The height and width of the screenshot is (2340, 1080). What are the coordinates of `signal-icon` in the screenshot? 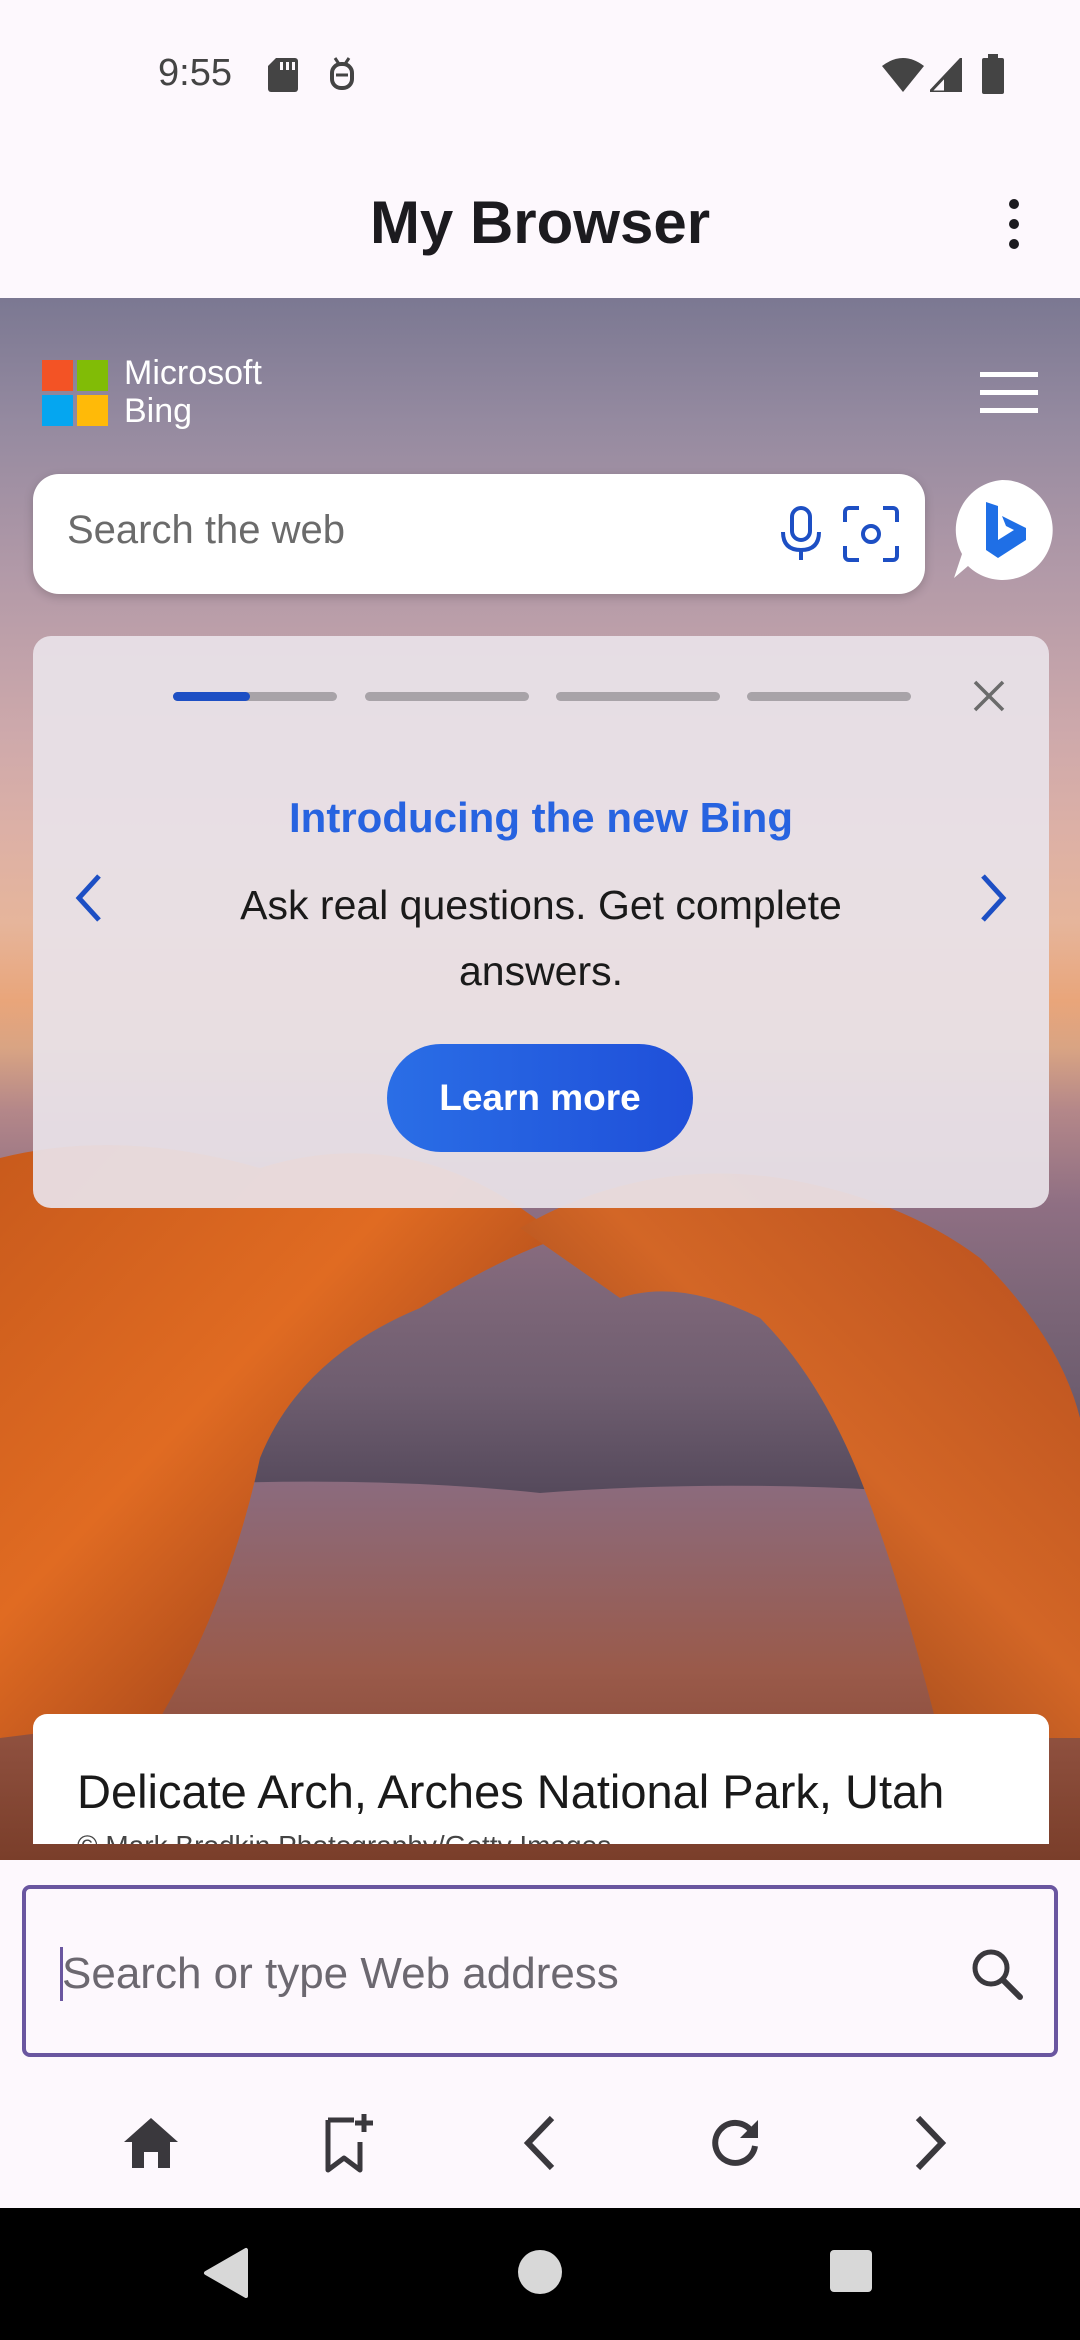 It's located at (946, 75).